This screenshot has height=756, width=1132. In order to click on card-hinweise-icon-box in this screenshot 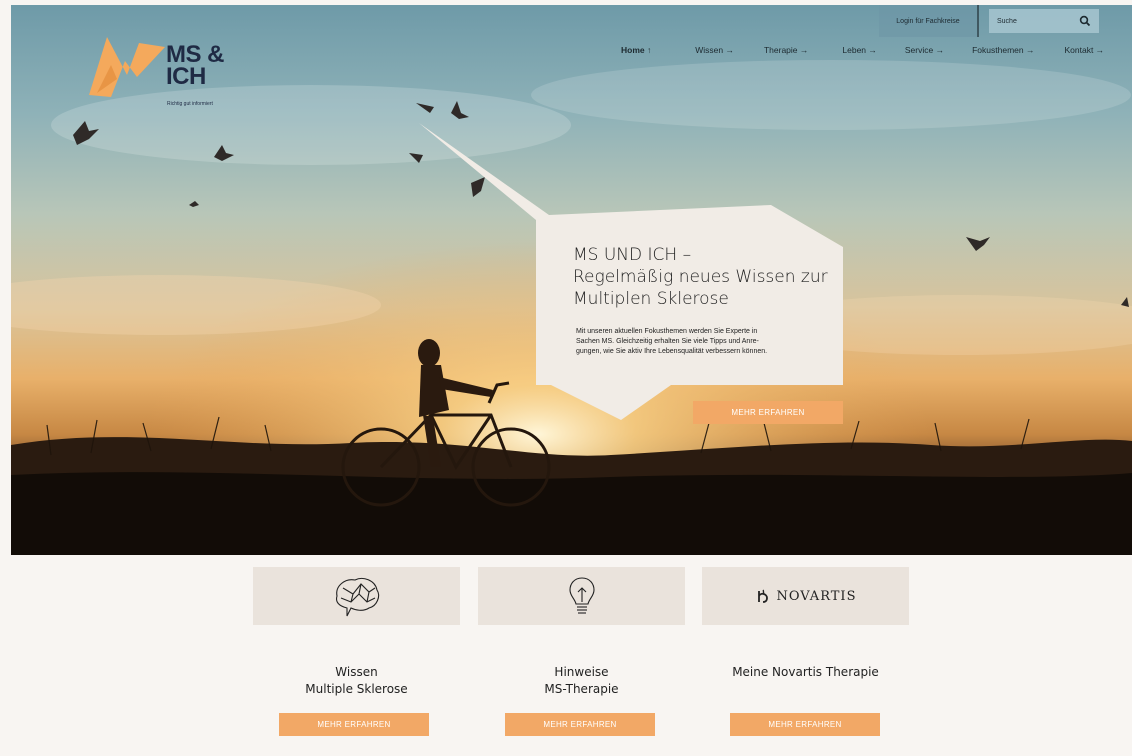, I will do `click(581, 596)`.